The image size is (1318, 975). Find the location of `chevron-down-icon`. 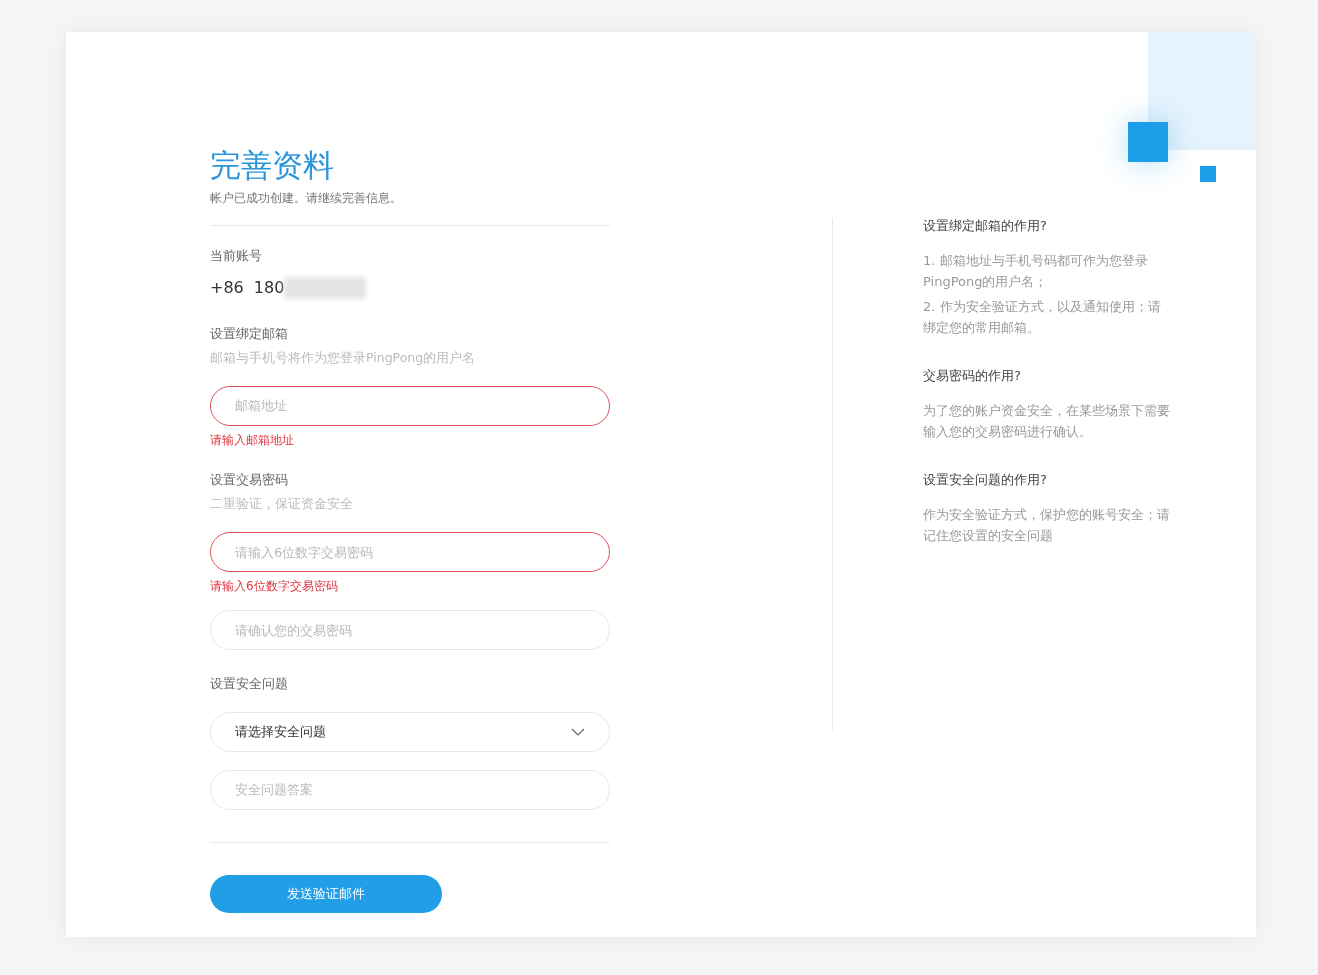

chevron-down-icon is located at coordinates (578, 731).